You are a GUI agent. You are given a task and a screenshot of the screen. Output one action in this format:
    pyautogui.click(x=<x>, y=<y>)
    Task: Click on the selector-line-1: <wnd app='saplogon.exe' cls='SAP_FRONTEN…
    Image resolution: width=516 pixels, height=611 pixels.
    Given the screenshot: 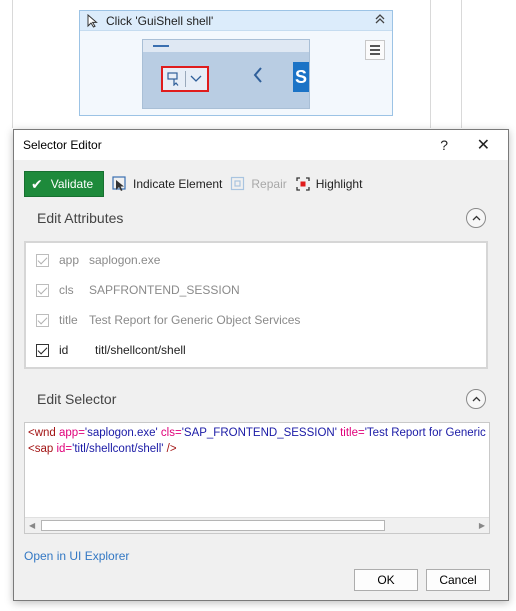 What is the action you would take?
    pyautogui.click(x=257, y=433)
    